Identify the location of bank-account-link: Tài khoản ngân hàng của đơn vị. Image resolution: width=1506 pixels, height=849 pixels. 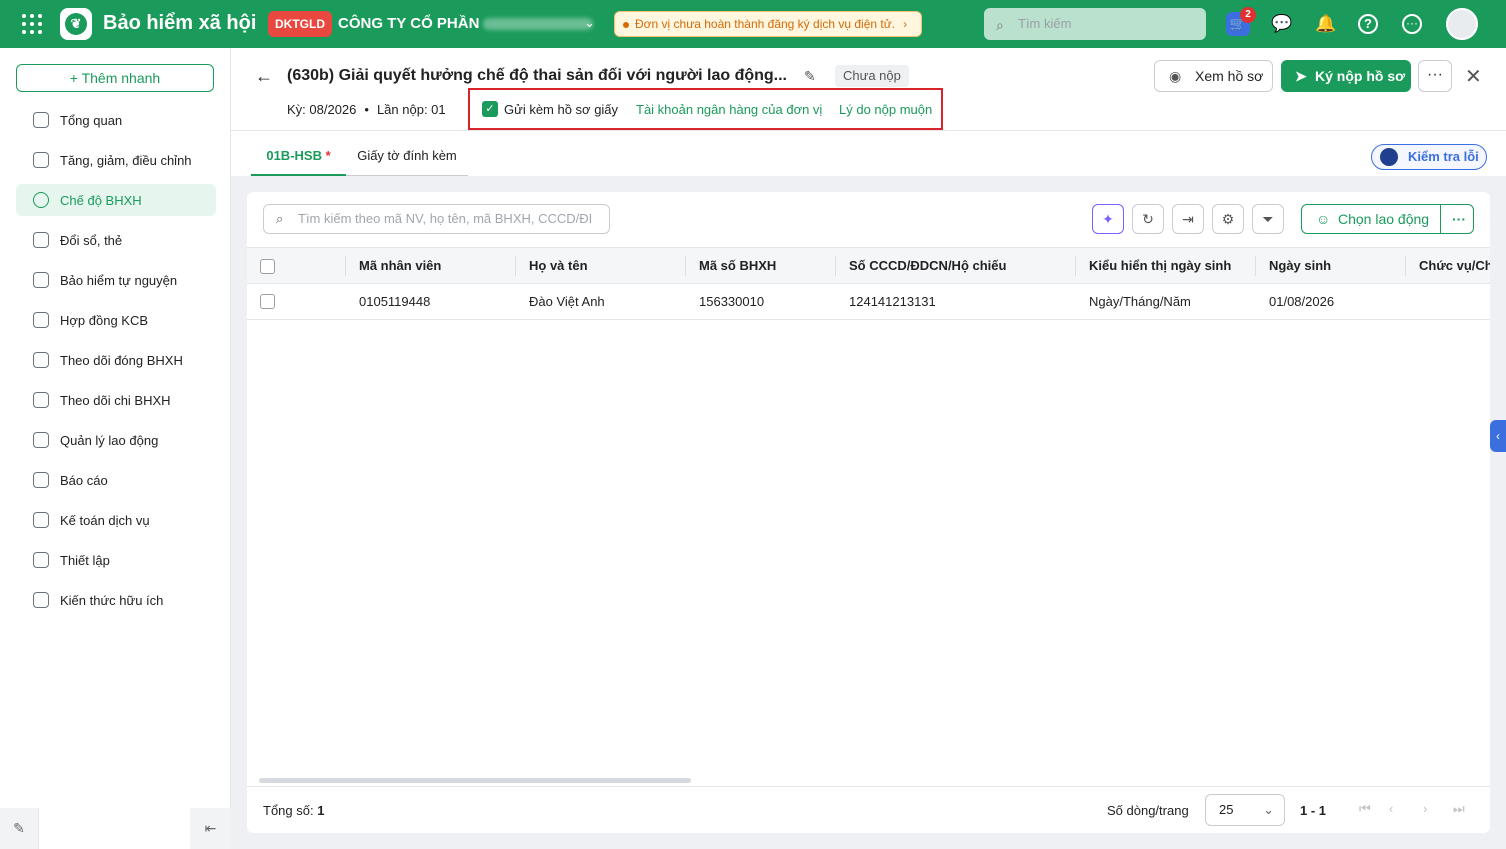
(729, 109).